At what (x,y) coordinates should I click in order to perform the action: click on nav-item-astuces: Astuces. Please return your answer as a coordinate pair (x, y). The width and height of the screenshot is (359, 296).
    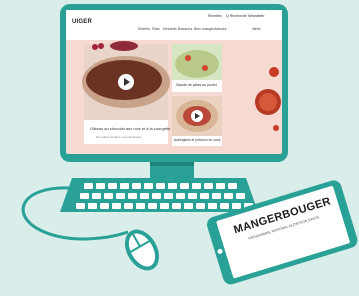
    Looking at the image, I should click on (220, 29).